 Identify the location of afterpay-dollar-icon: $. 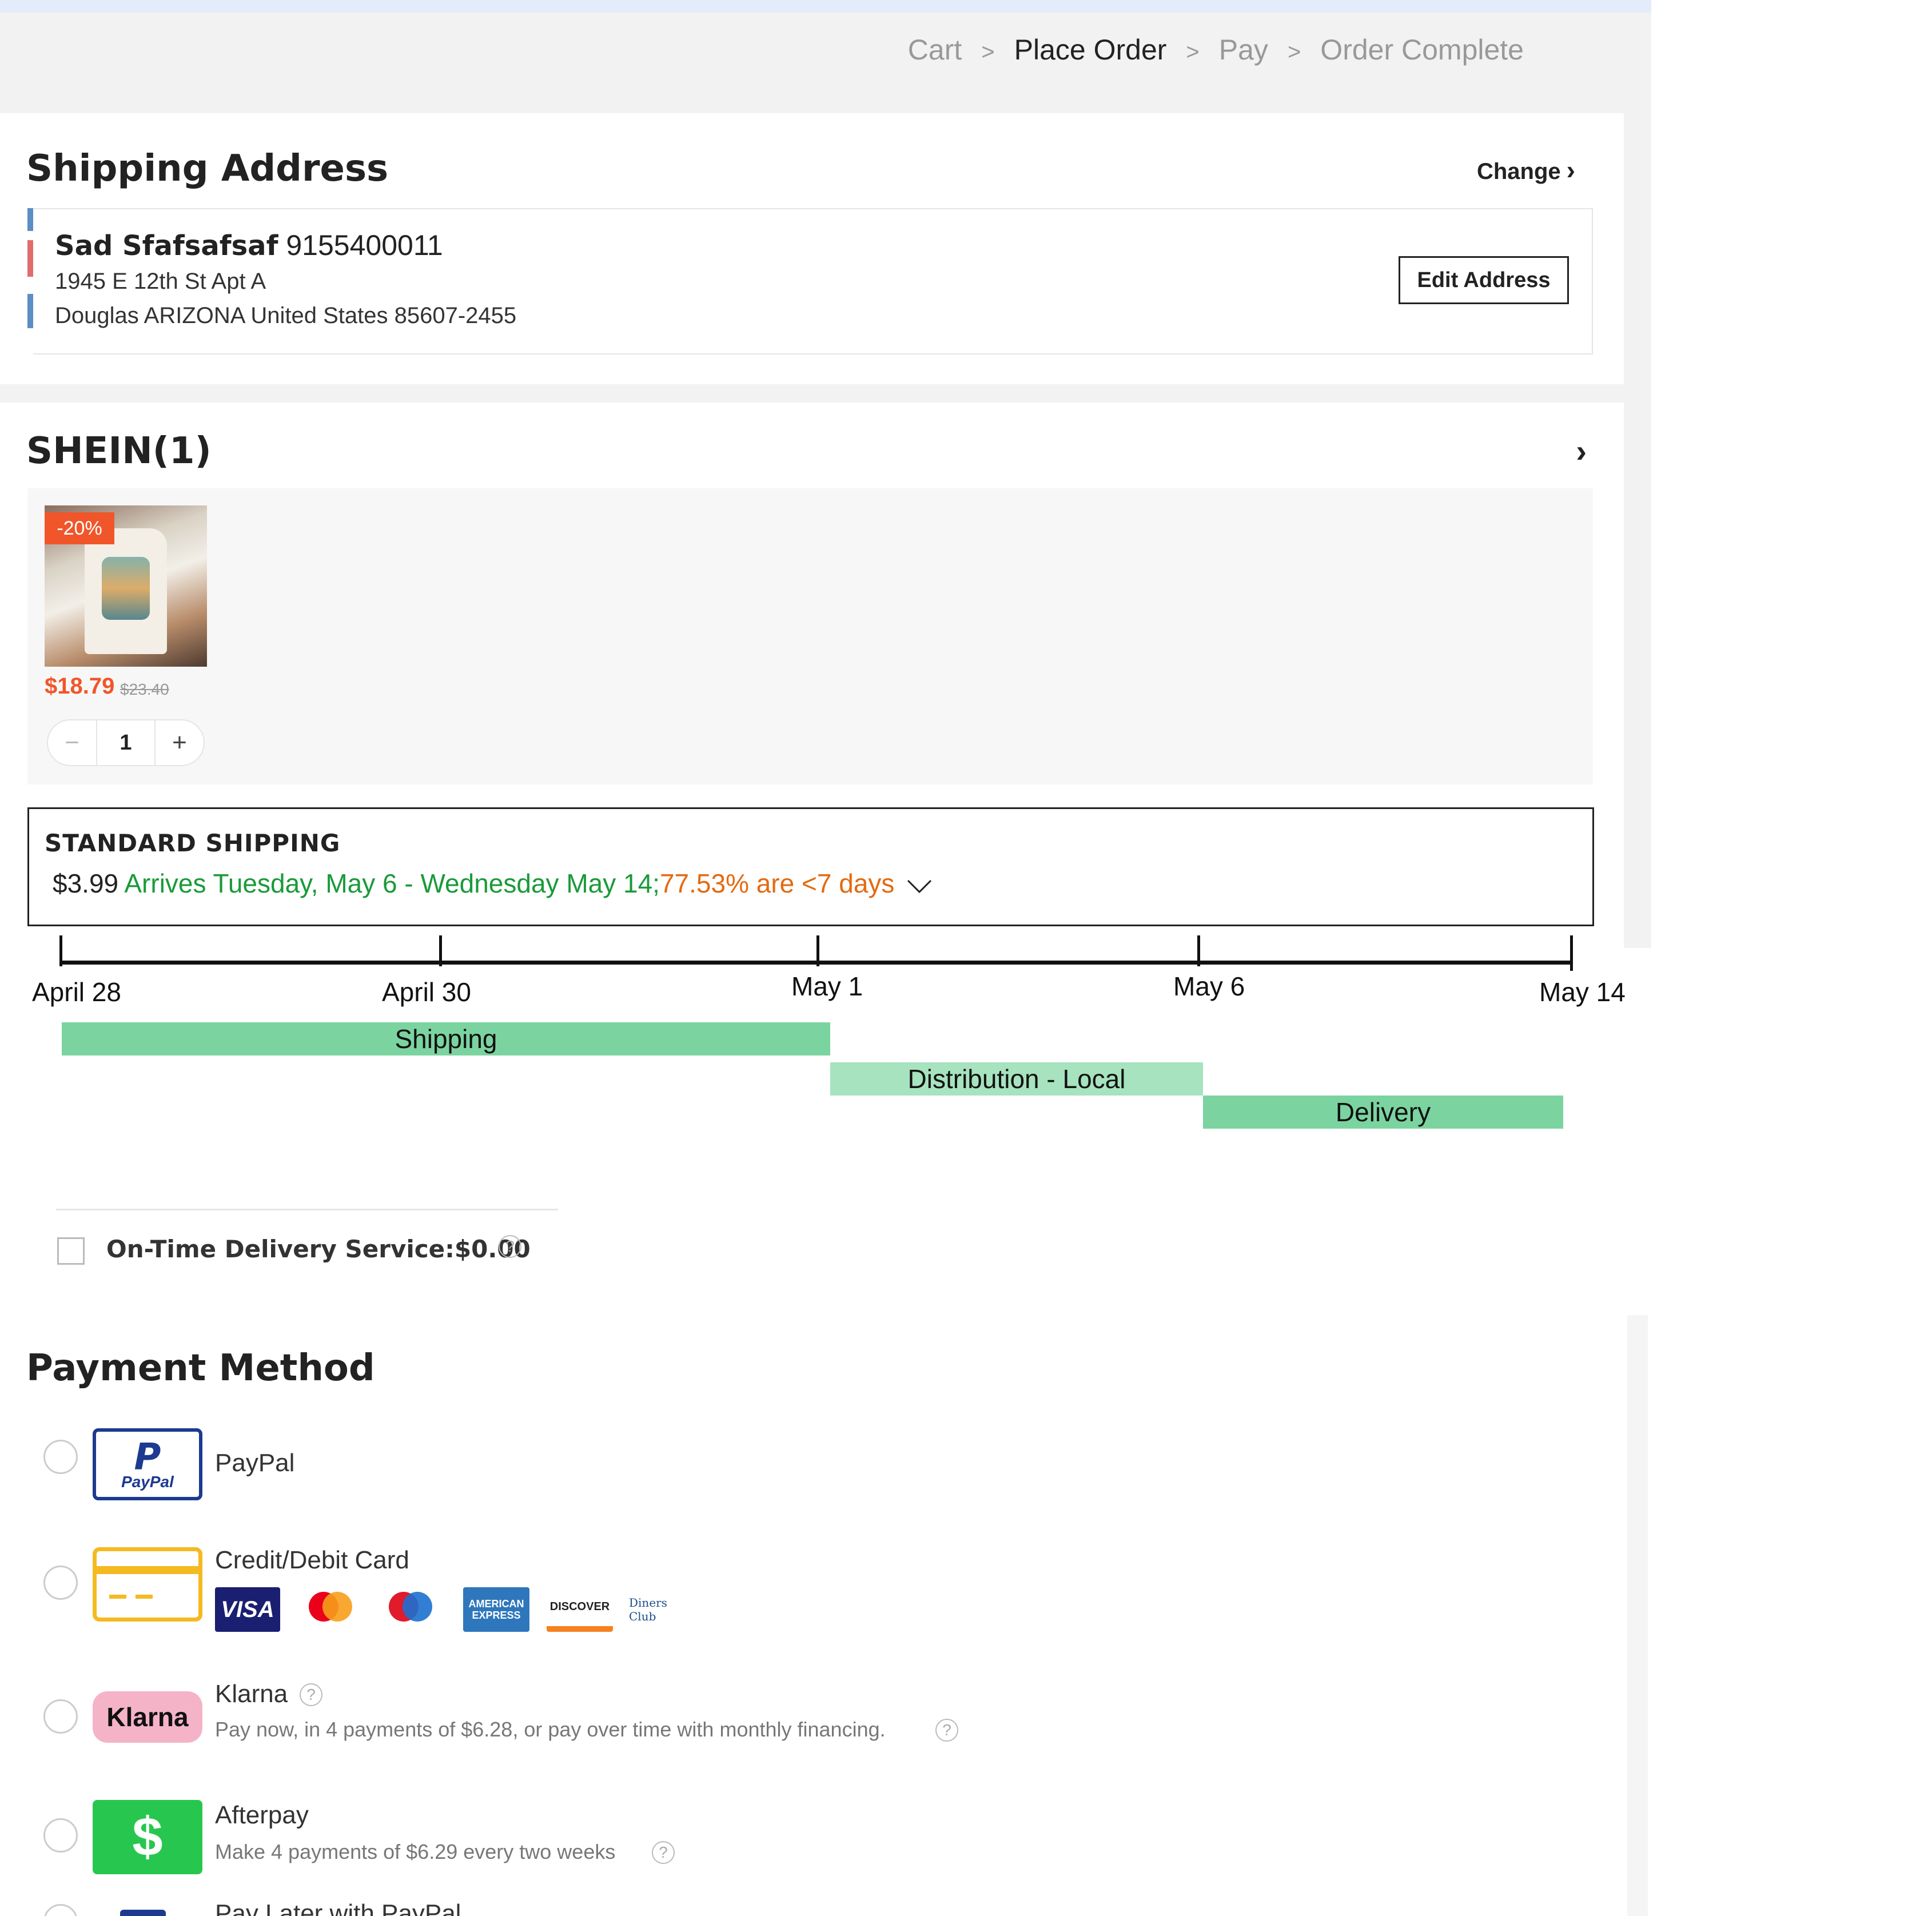
(147, 1837).